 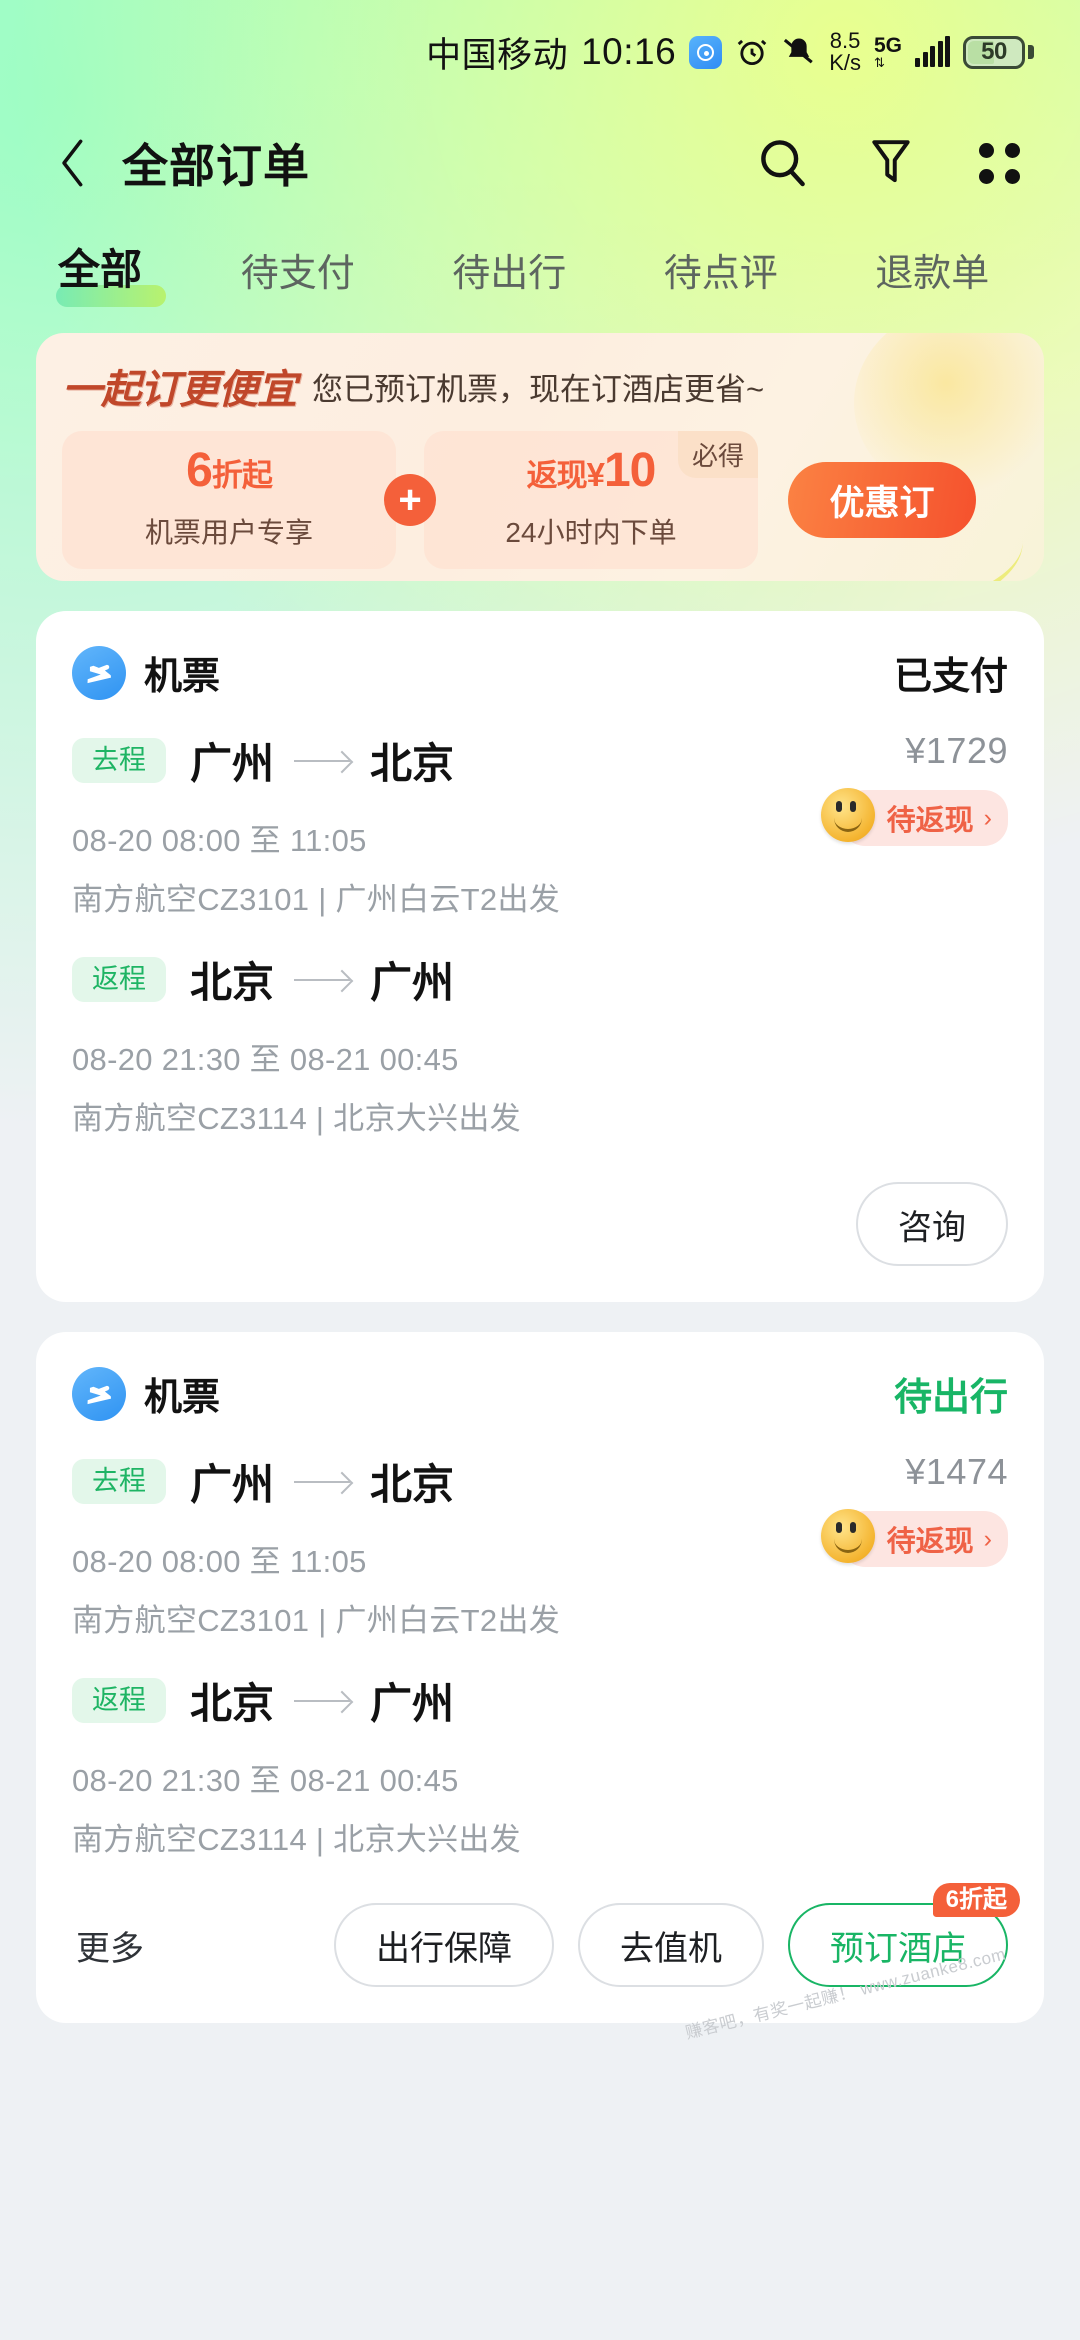 I want to click on app-badge-icon, so click(x=706, y=52).